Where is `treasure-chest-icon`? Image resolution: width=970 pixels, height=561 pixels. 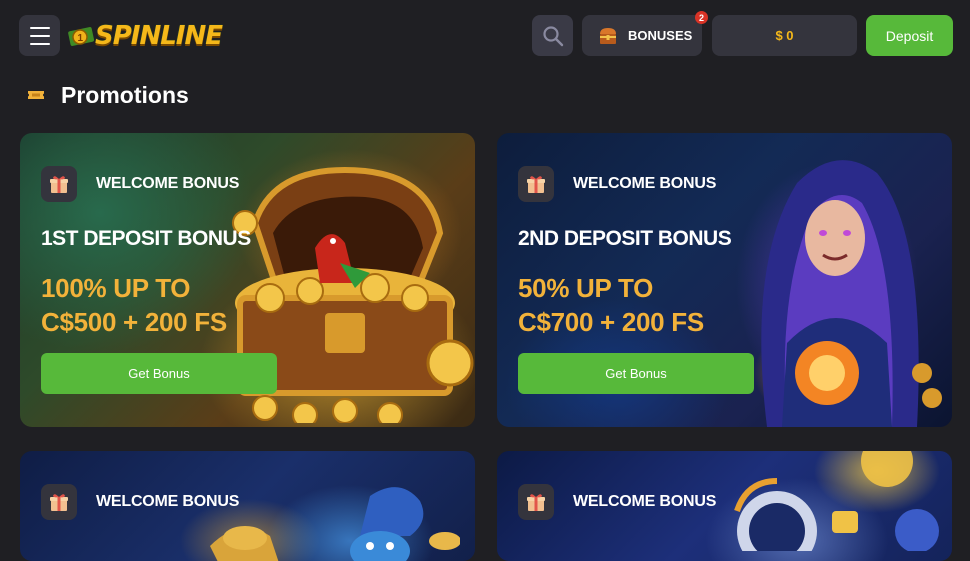 treasure-chest-icon is located at coordinates (608, 35).